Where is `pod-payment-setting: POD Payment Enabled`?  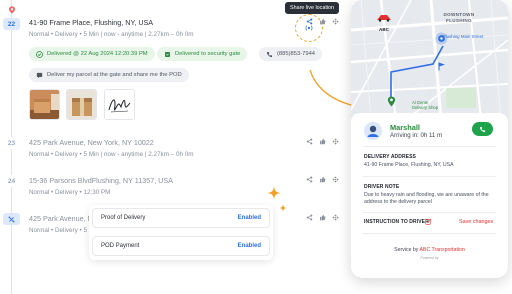 pod-payment-setting: POD Payment Enabled is located at coordinates (181, 246).